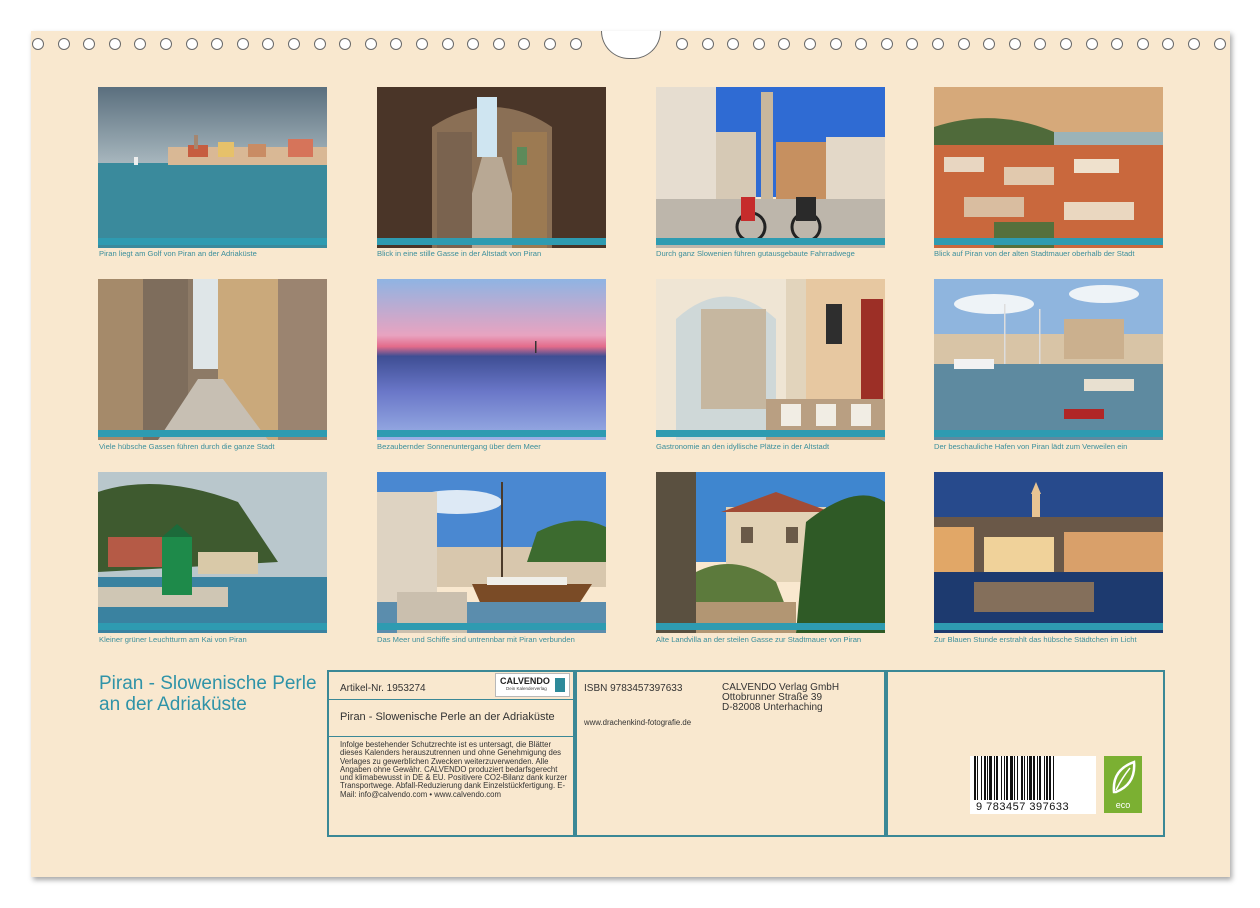 The height and width of the screenshot is (908, 1260). I want to click on calvendo-logo: CALVENDO Dein Kalenderverlag, so click(532, 685).